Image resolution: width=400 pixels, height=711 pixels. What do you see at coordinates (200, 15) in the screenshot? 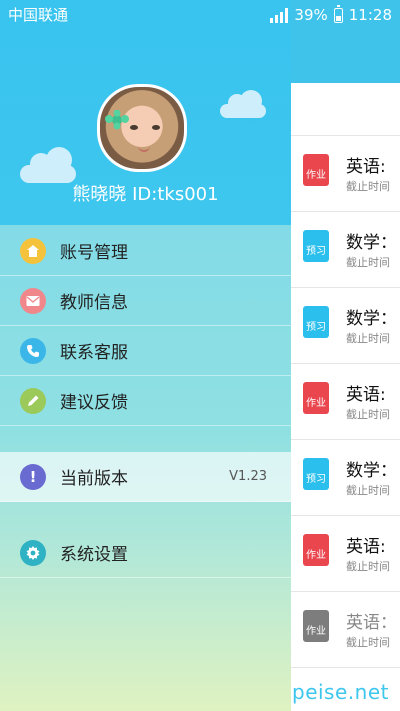
I see `status-bar: 中国联通 39% 11:28` at bounding box center [200, 15].